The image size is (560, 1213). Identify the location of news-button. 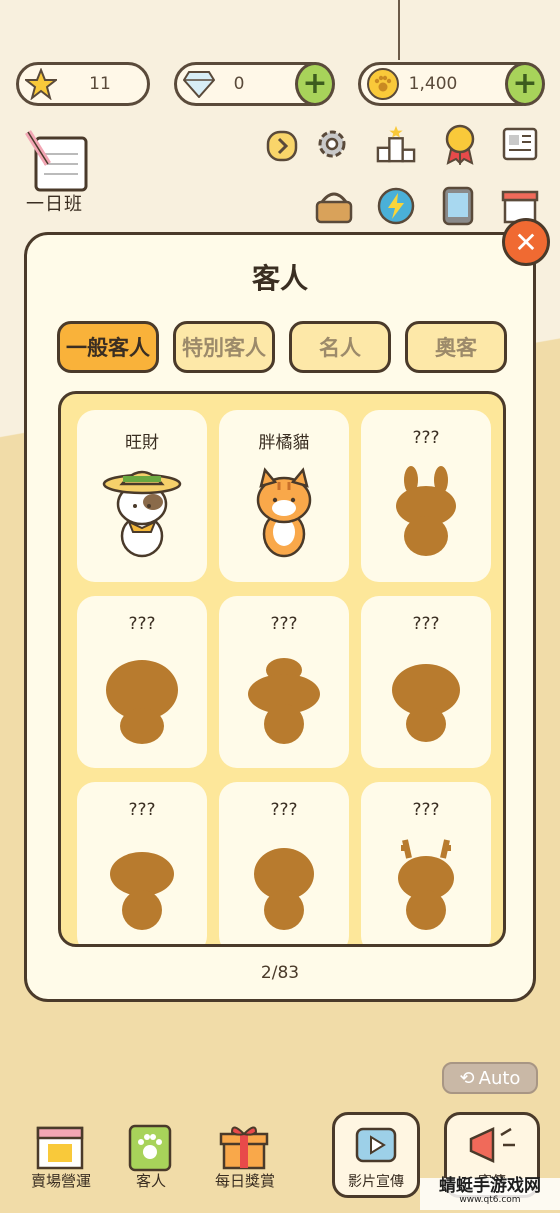
(520, 144).